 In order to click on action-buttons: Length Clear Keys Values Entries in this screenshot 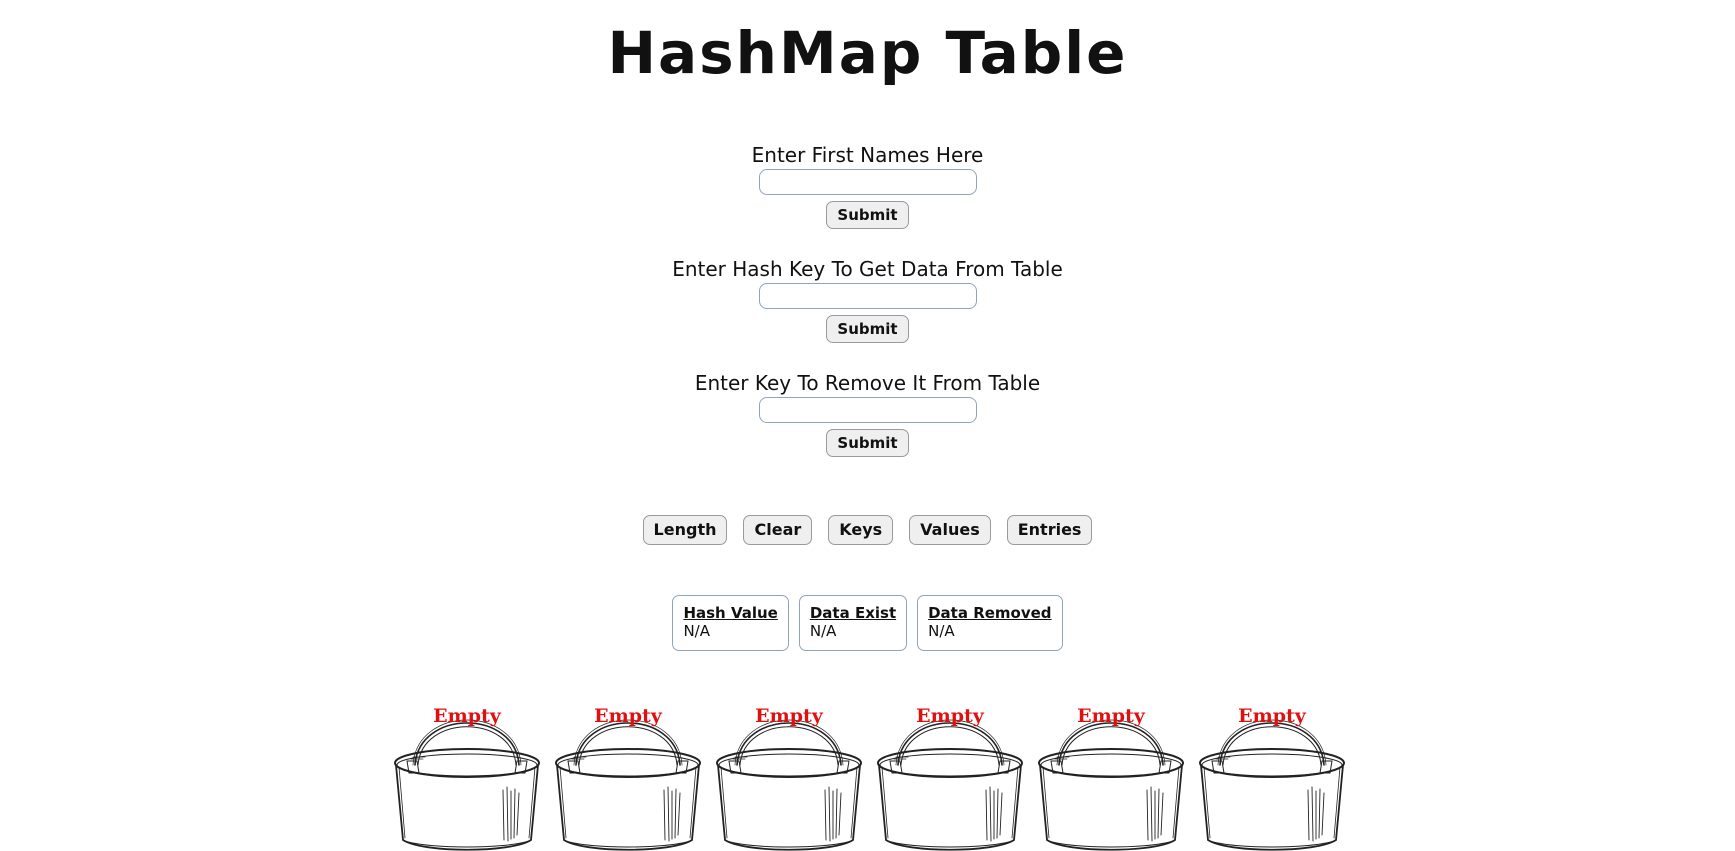, I will do `click(867, 530)`.